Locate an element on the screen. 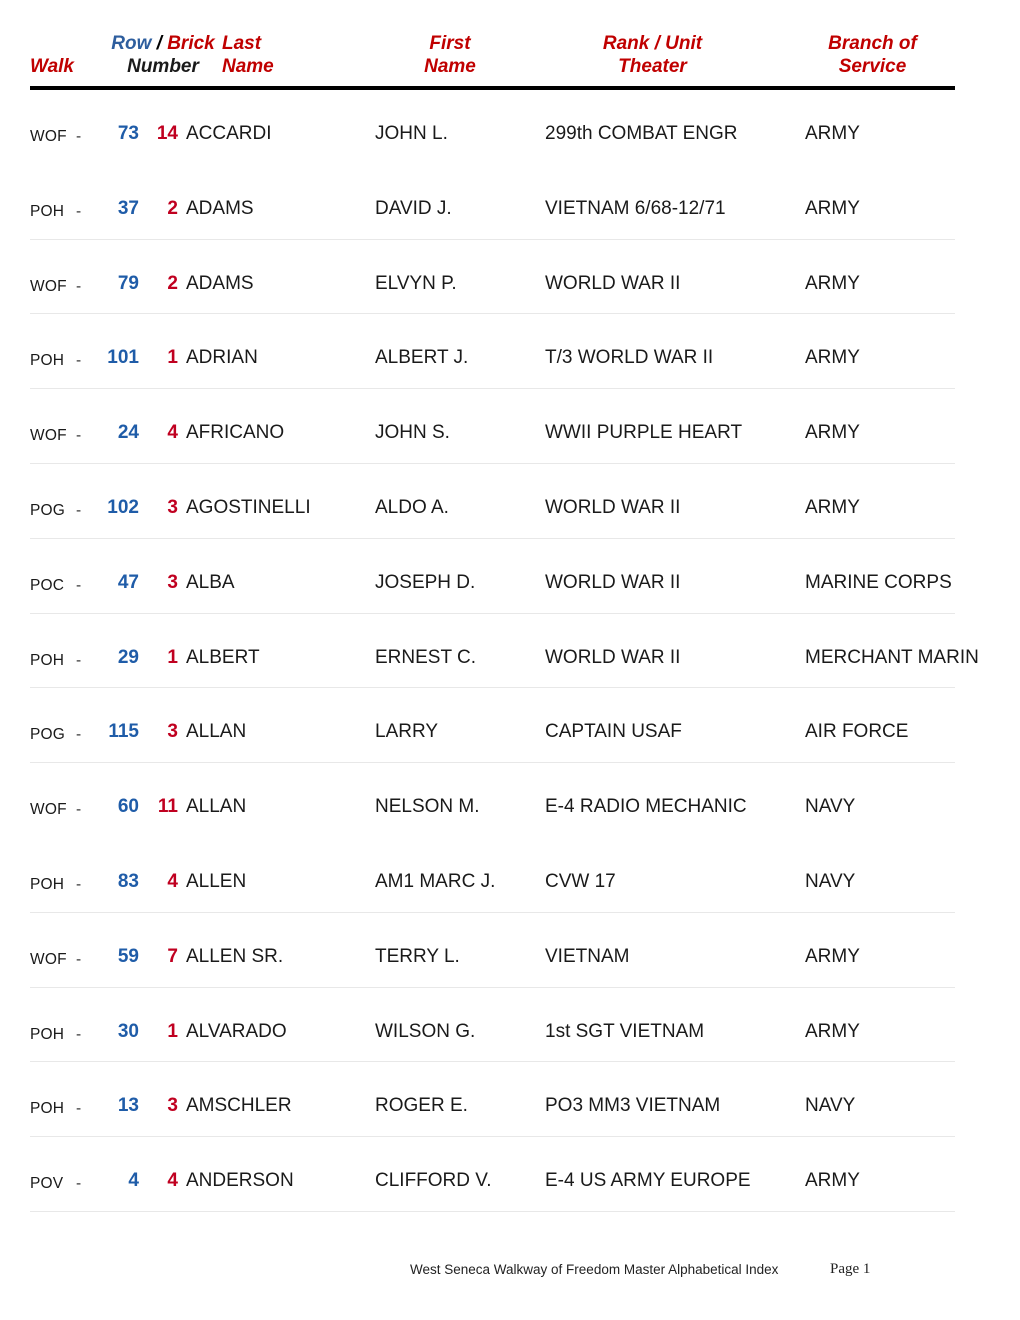  cell-first-name: JOSEPH D. is located at coordinates (425, 582).